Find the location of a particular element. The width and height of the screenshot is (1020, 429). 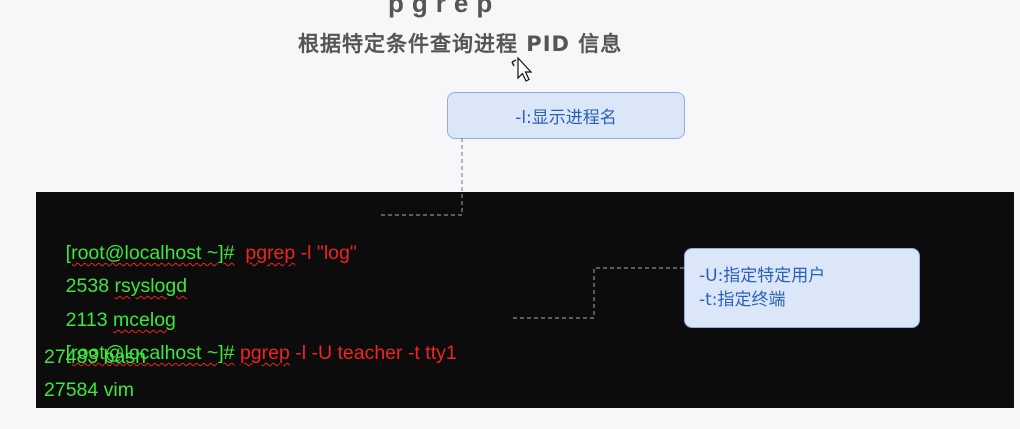

command-args: -l -U teacher -t tty1 is located at coordinates (373, 353).